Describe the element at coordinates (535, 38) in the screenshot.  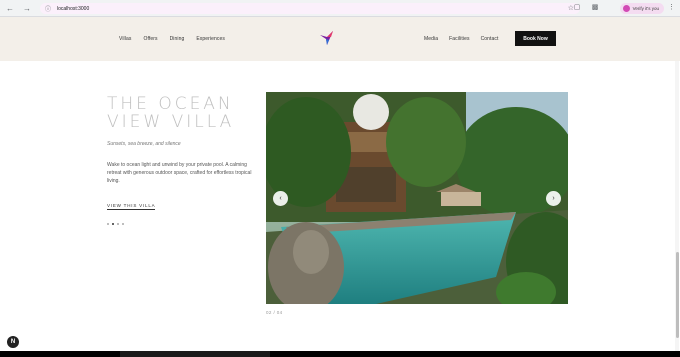
I see `book-now-button: Book Now` at that location.